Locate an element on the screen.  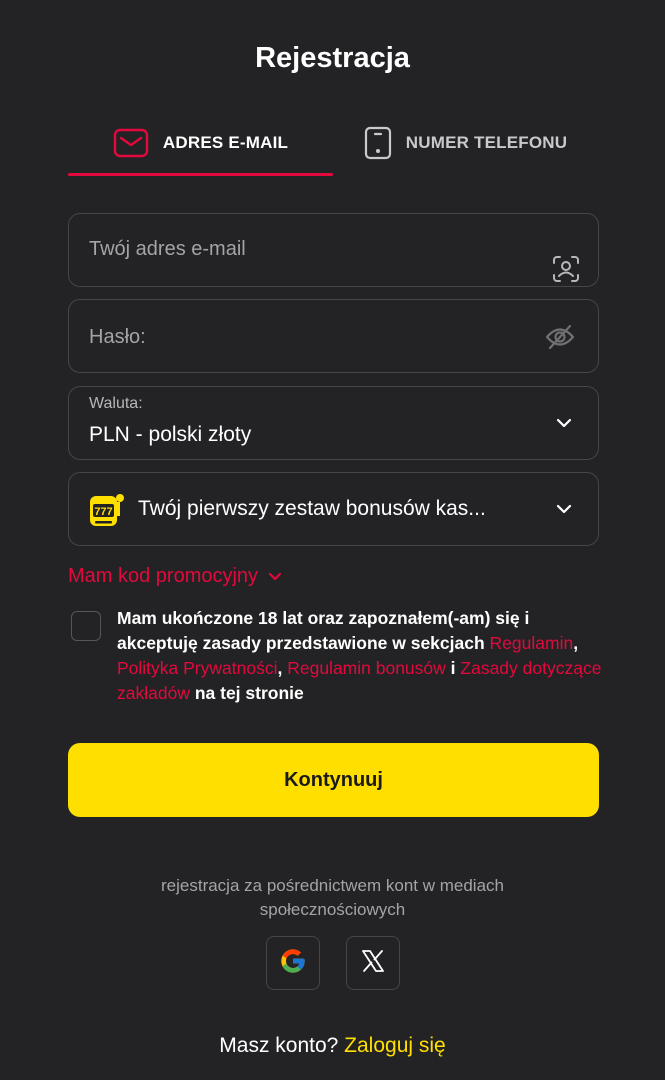
consent-separator: i is located at coordinates (453, 668).